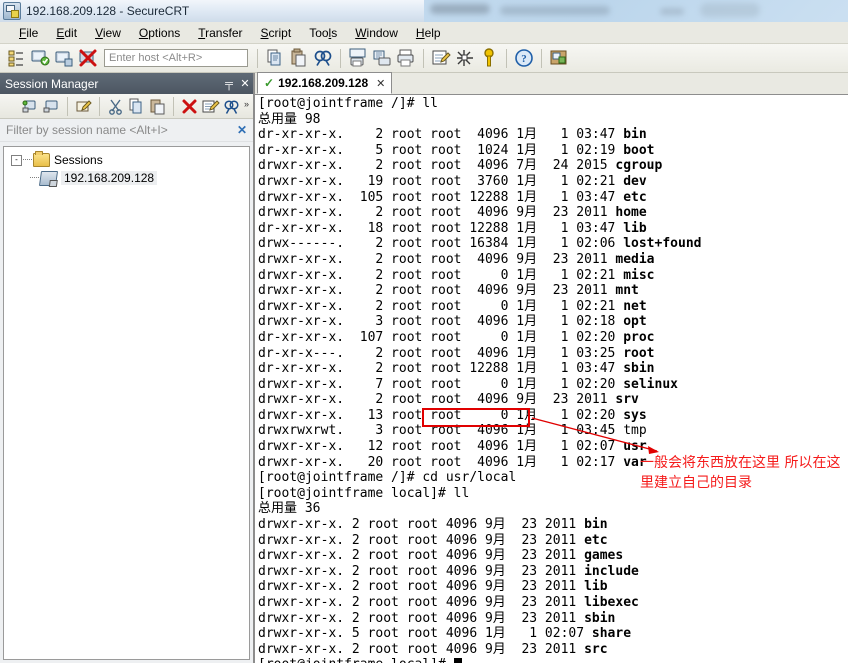 This screenshot has height=663, width=848. What do you see at coordinates (28, 33) in the screenshot?
I see `menu-file: File` at bounding box center [28, 33].